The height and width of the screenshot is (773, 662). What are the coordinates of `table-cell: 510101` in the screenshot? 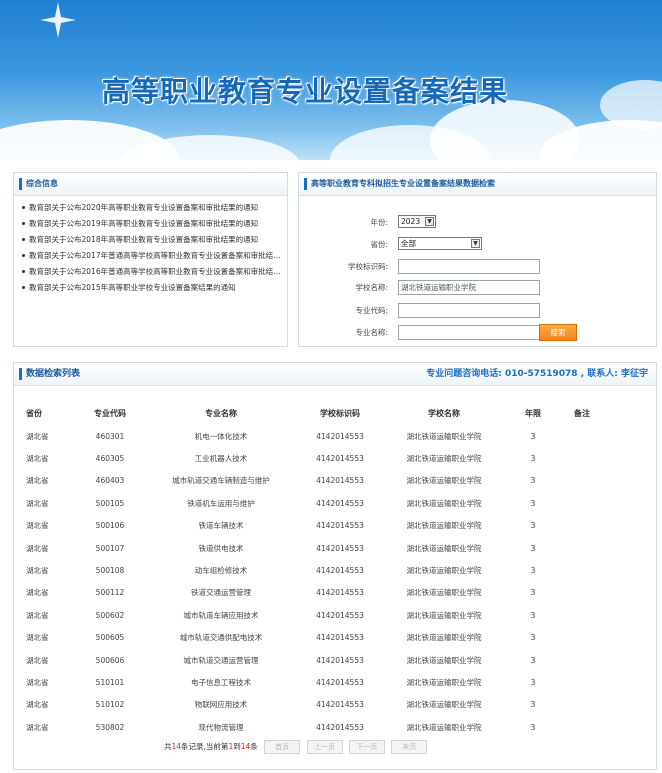 It's located at (110, 682).